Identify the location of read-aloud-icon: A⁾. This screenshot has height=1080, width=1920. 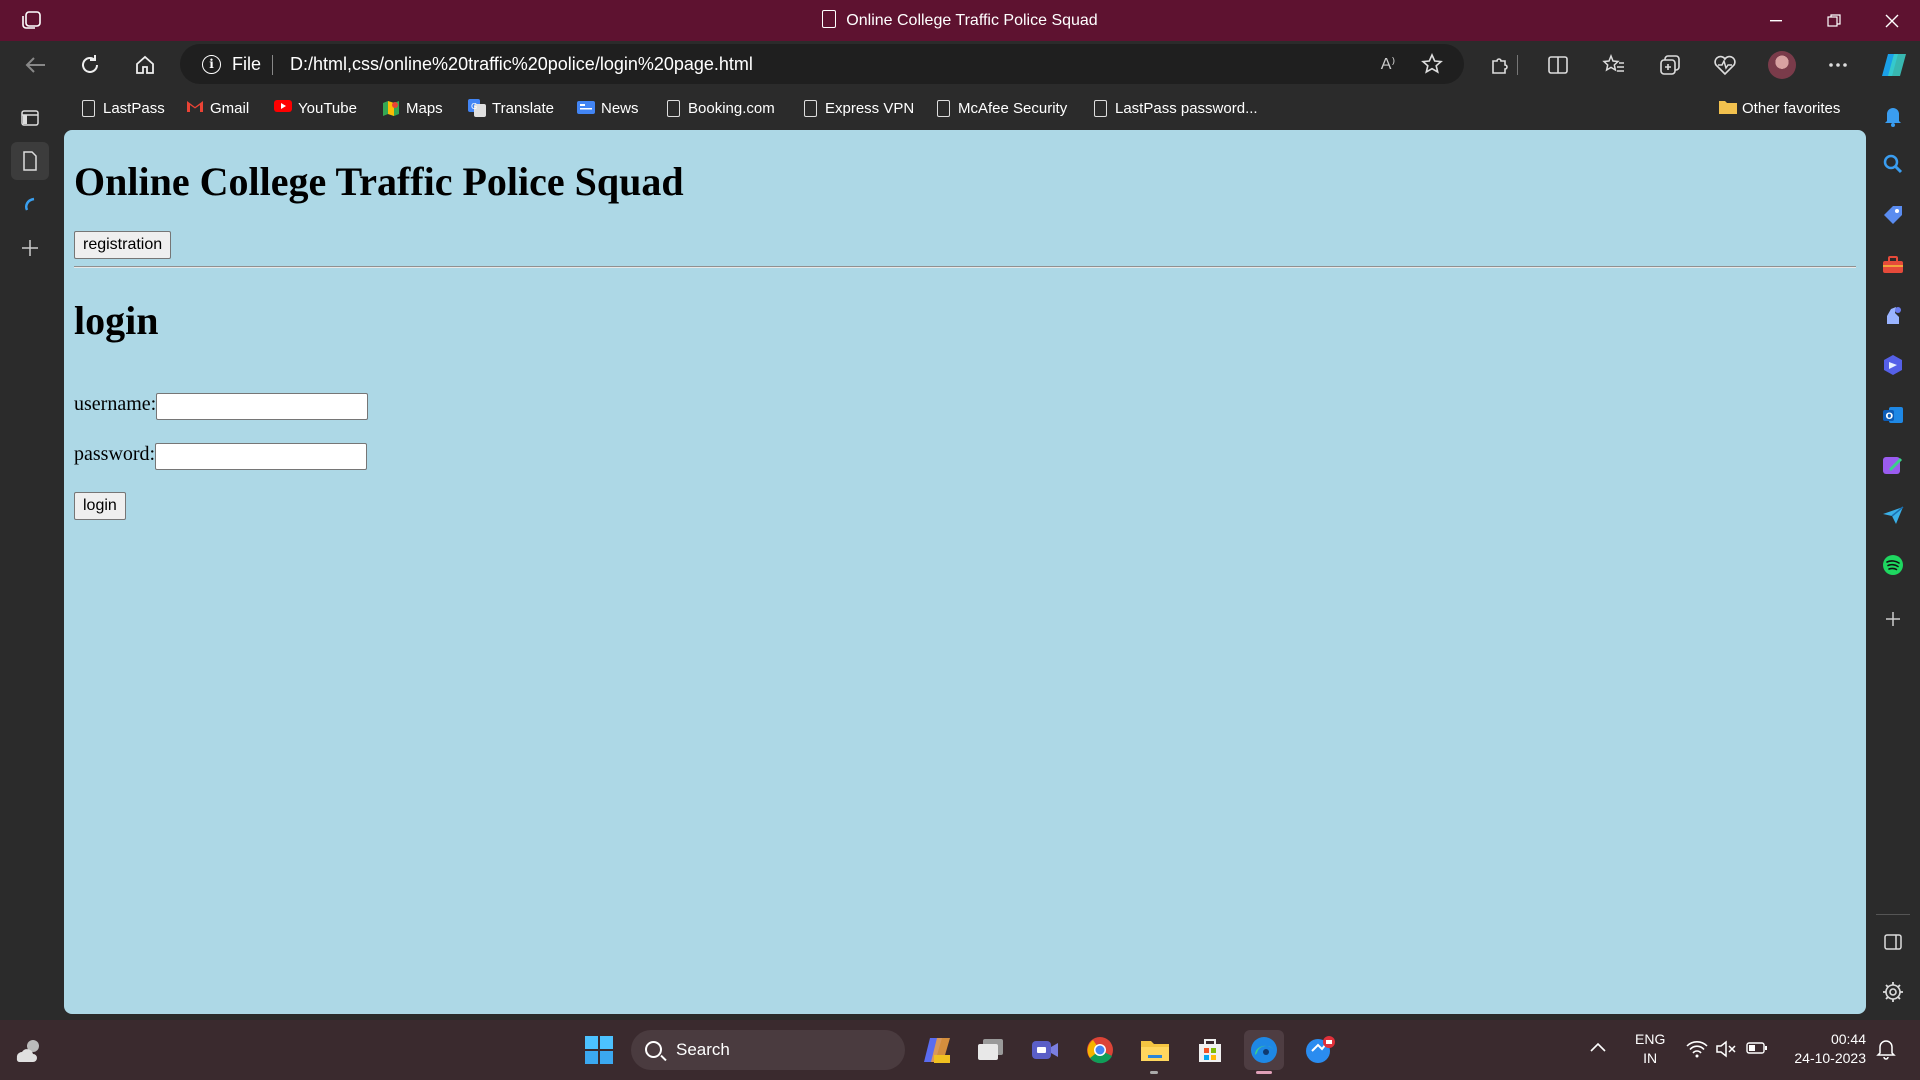
(1388, 64).